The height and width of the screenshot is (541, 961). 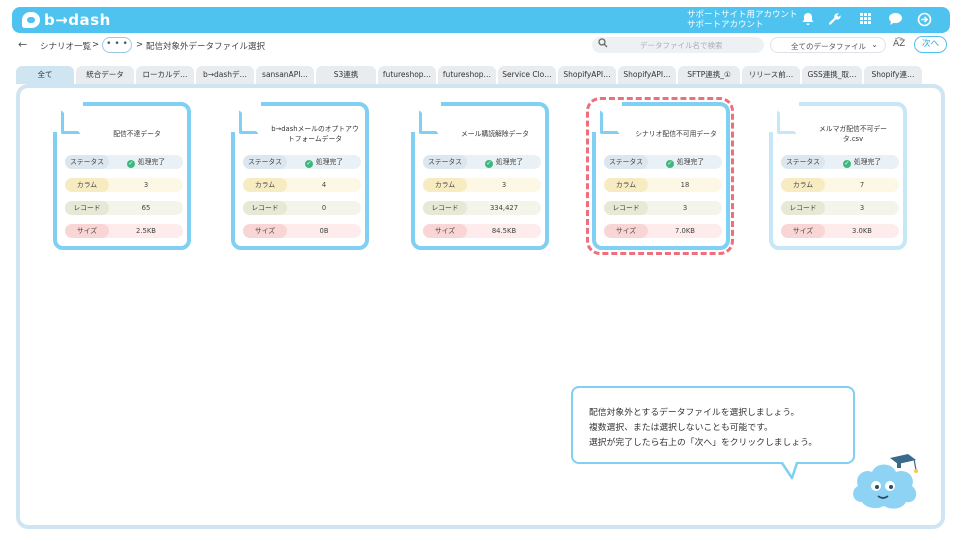 I want to click on account-line-2: サポートアカウント, so click(x=725, y=25).